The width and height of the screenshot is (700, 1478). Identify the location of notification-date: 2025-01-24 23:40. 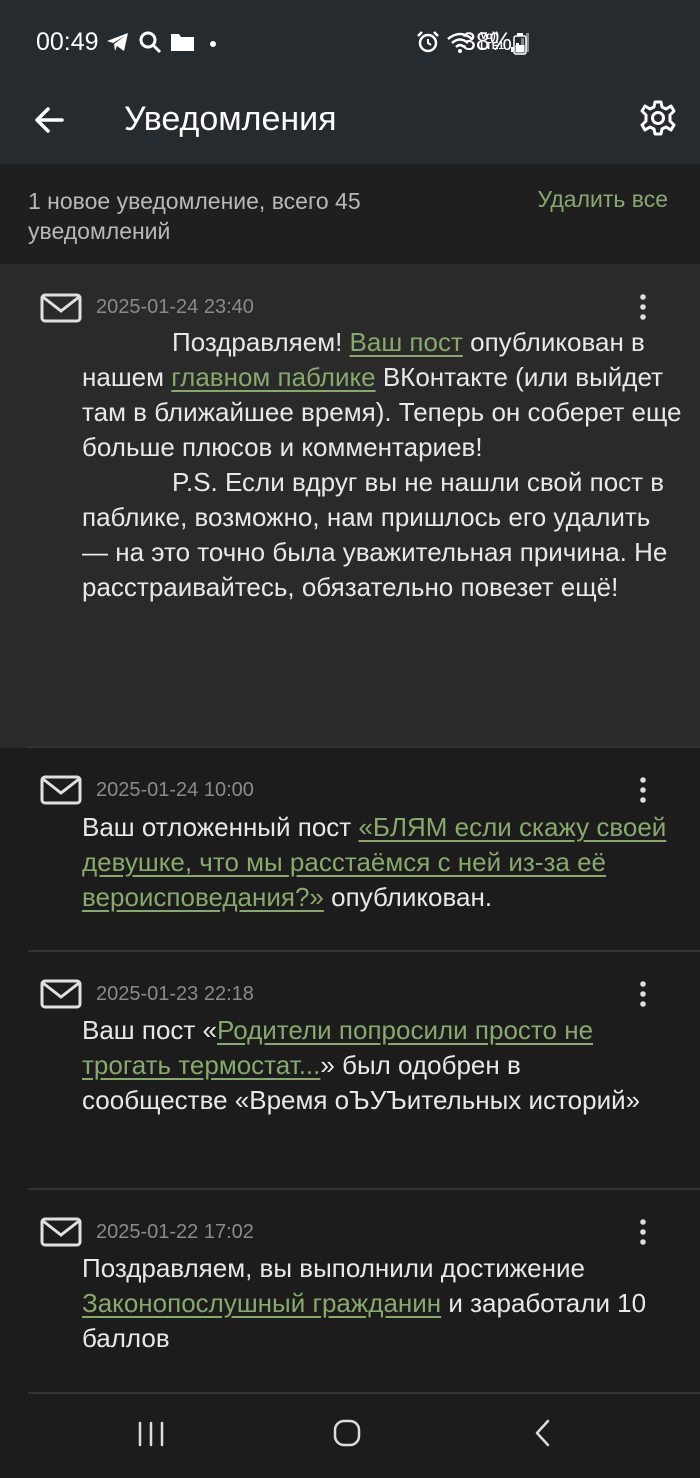
(175, 307).